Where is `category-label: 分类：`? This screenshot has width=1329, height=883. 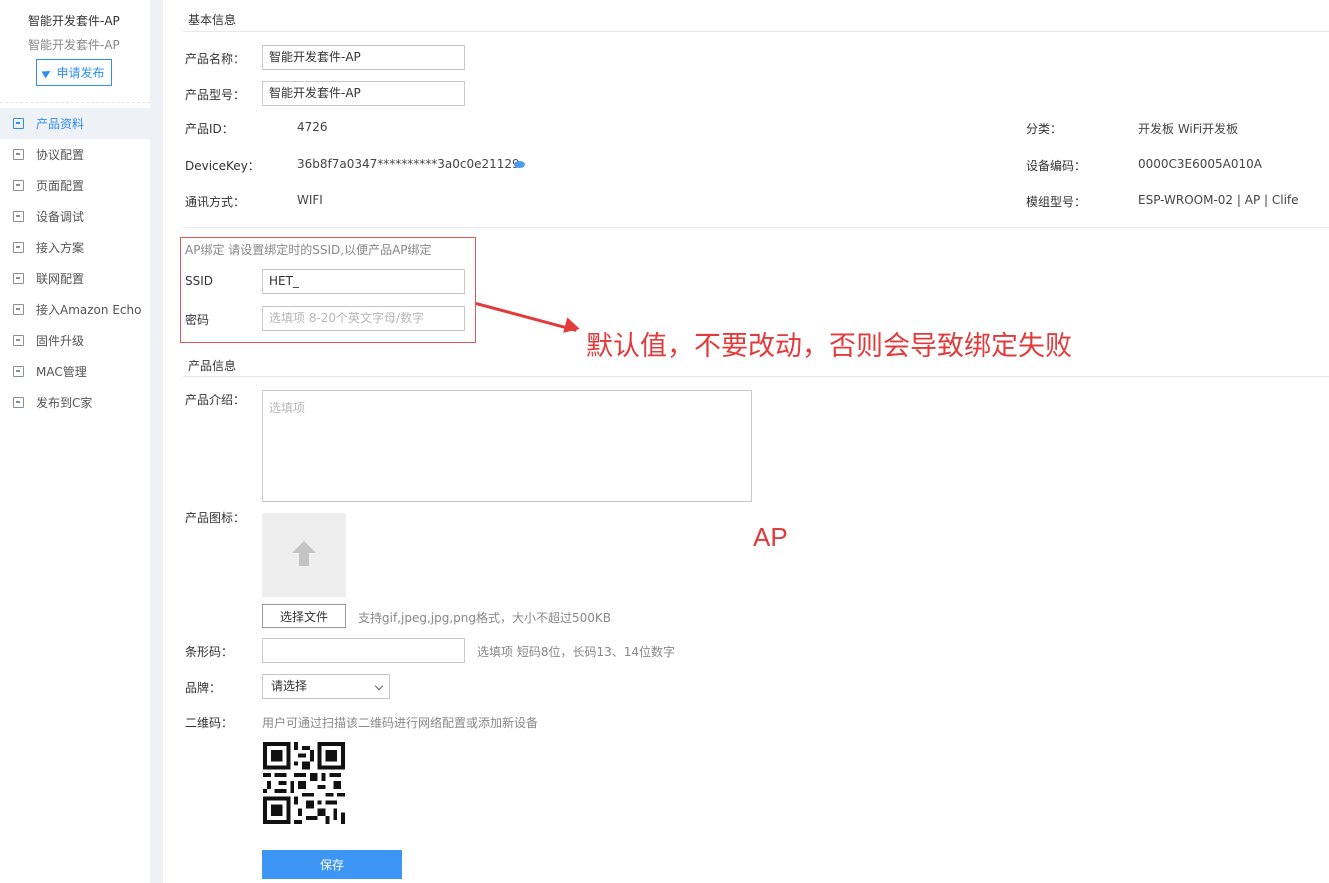 category-label: 分类： is located at coordinates (1044, 129).